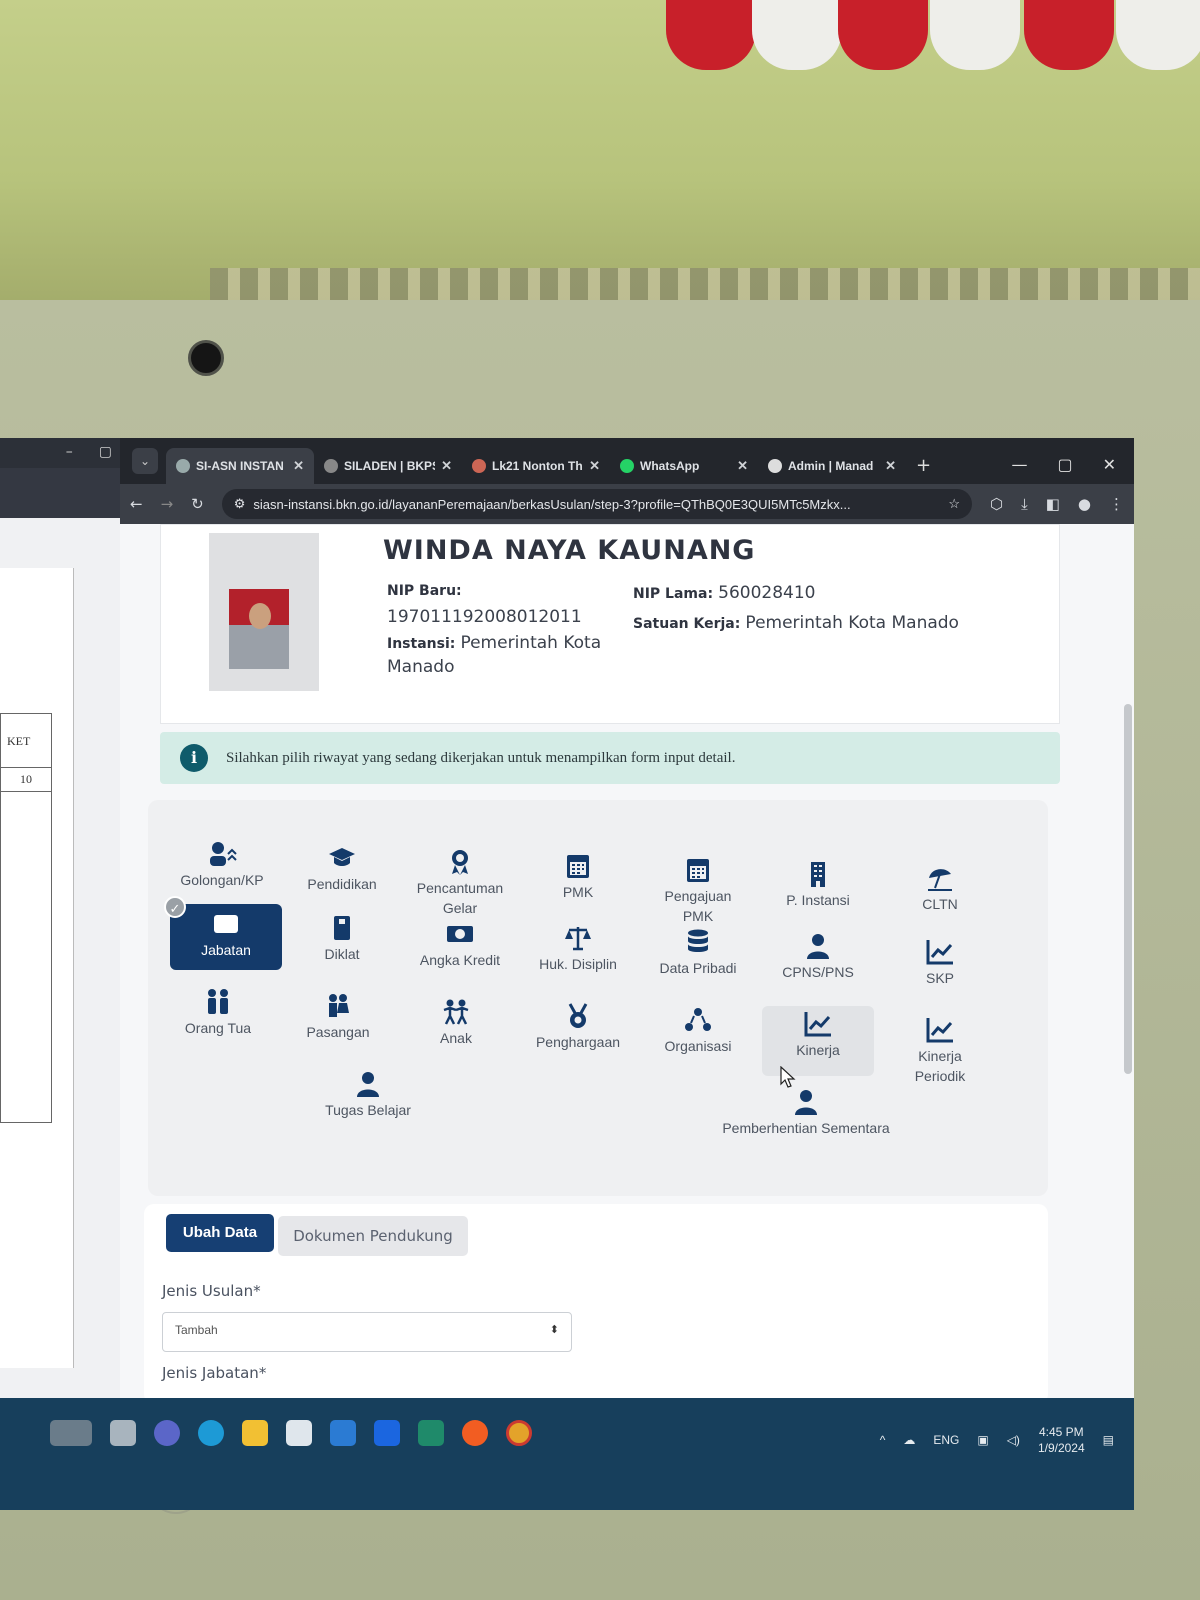  I want to click on menu-label: Golongan/KP, so click(222, 880).